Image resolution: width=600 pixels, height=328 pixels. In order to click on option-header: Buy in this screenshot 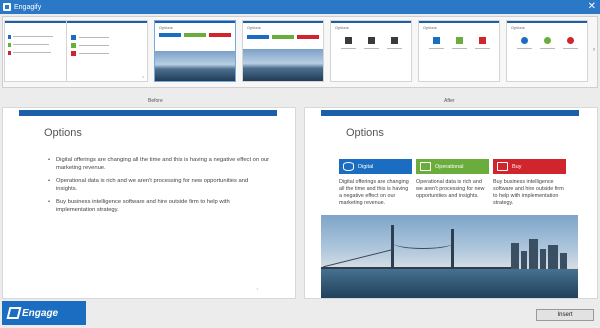, I will do `click(529, 166)`.